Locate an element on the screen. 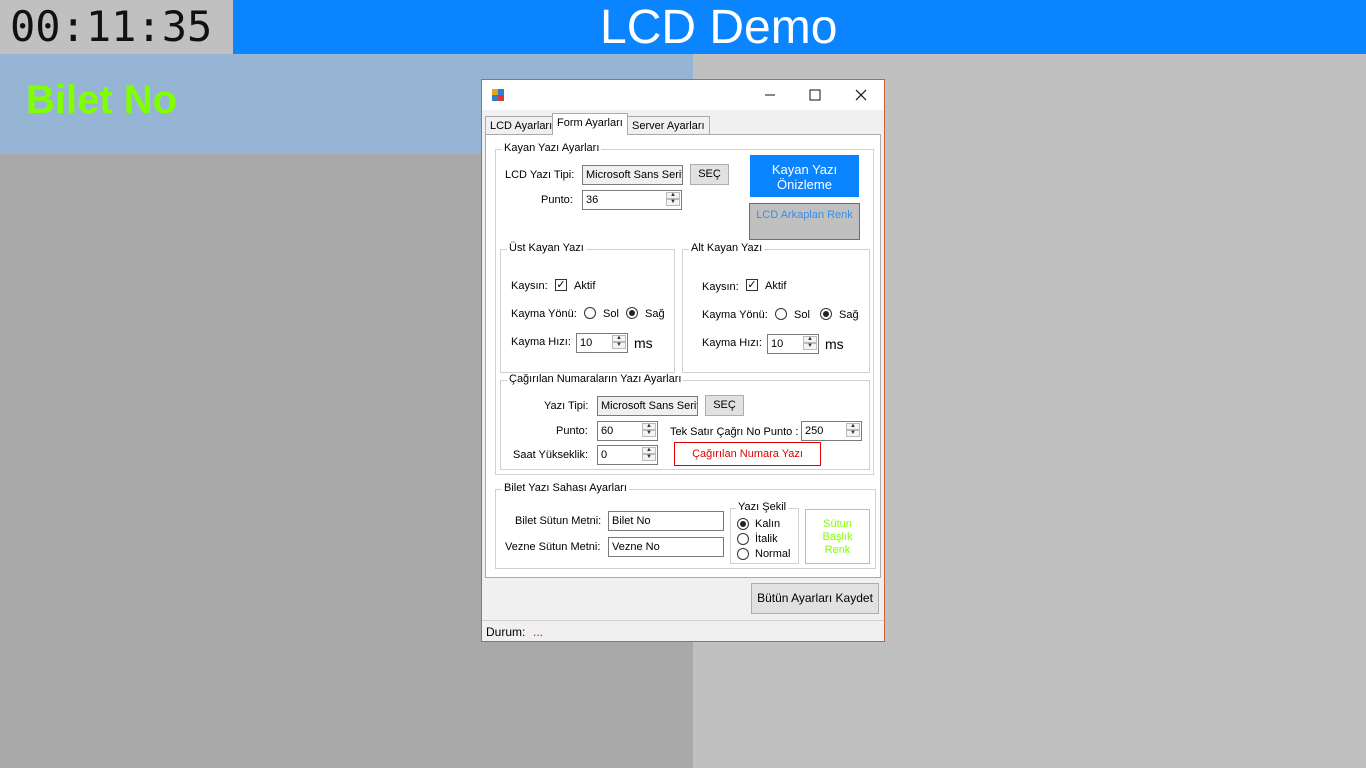 This screenshot has width=1366, height=768. lcd-bg-color-button: LCD Arkaplan Renk is located at coordinates (804, 221).